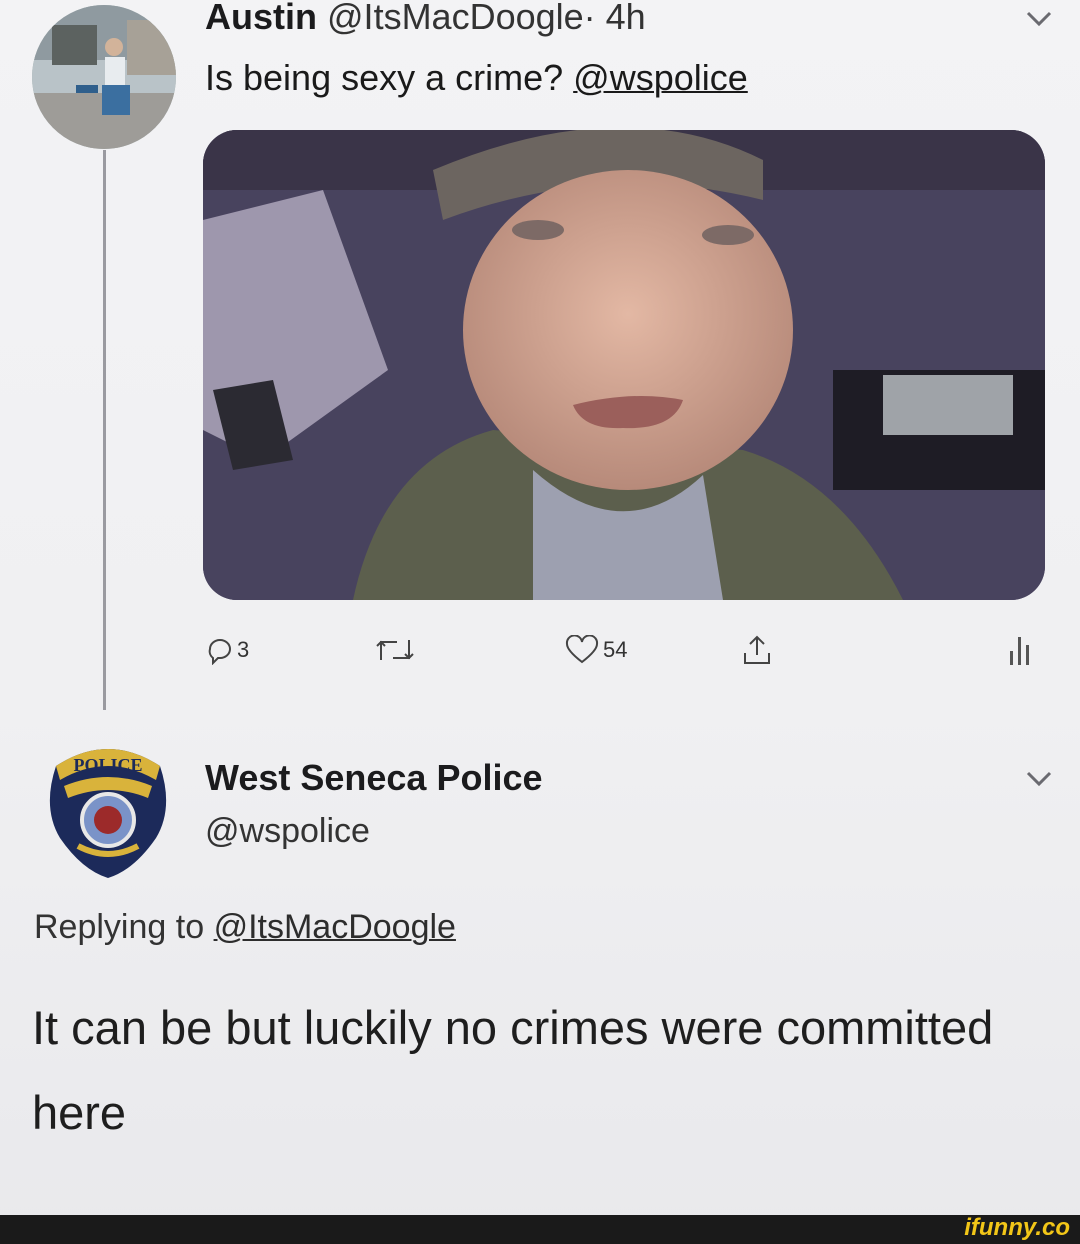 The width and height of the screenshot is (1080, 1244). I want to click on share-icon, so click(757, 649).